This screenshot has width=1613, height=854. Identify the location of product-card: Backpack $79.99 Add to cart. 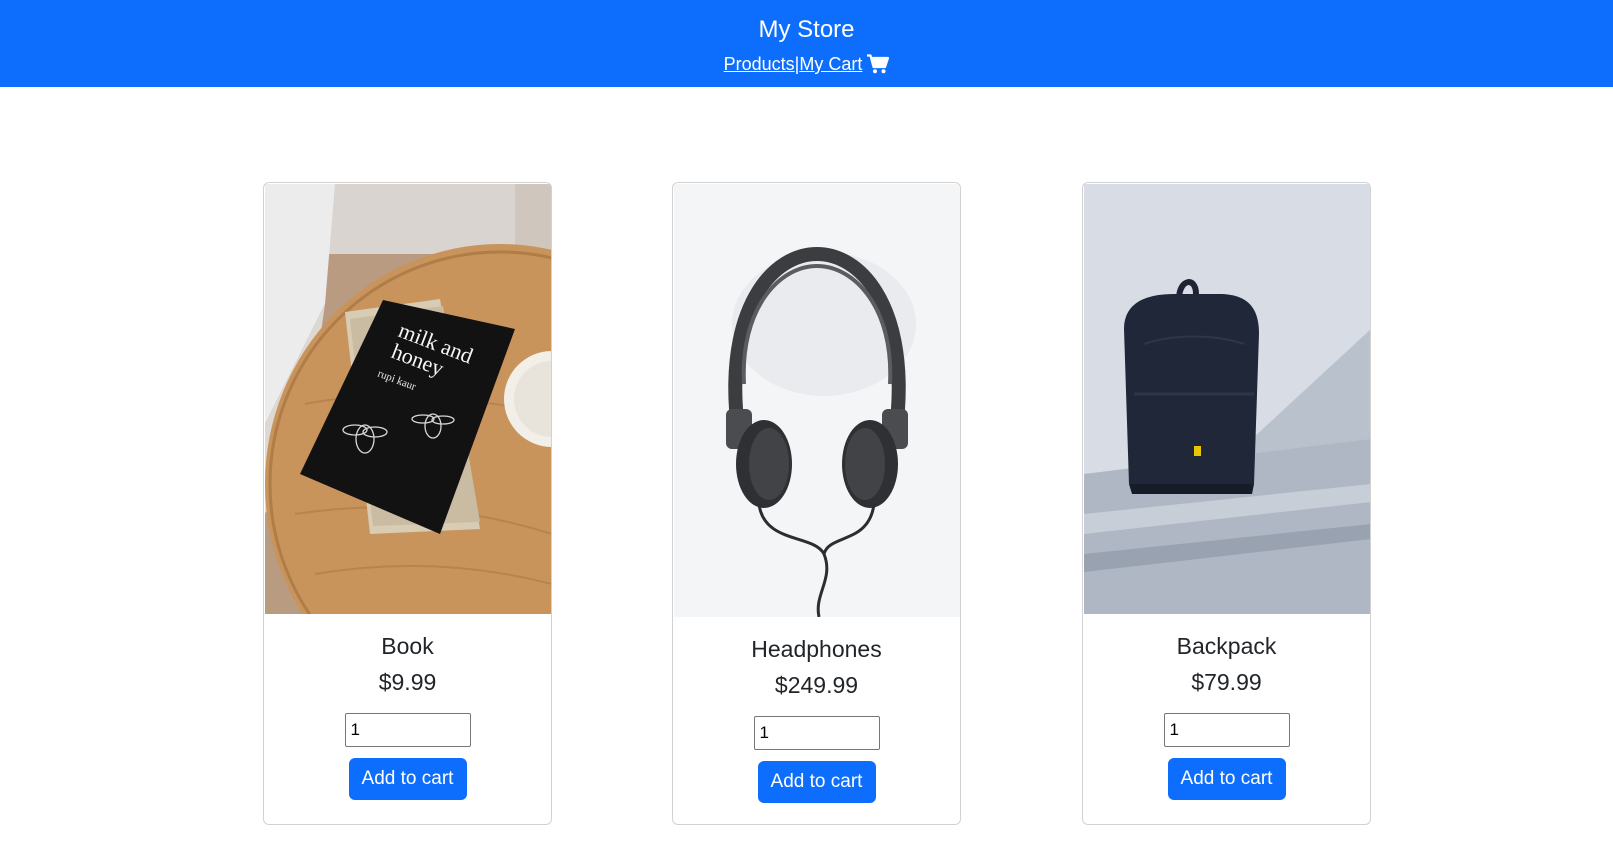
(1226, 503).